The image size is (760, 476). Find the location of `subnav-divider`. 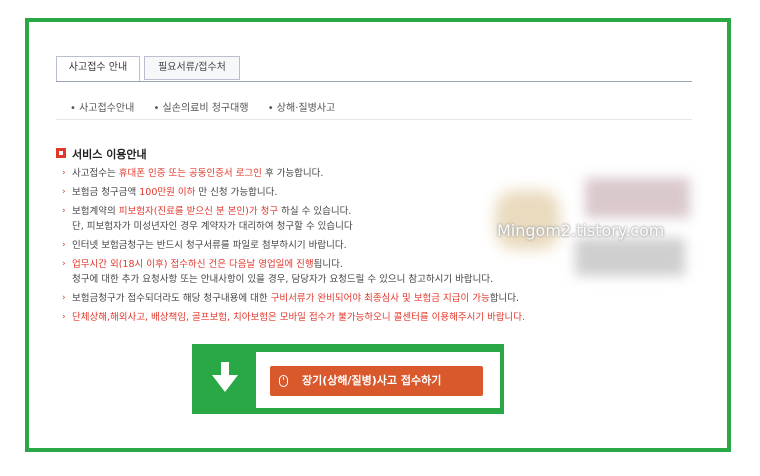

subnav-divider is located at coordinates (374, 119).